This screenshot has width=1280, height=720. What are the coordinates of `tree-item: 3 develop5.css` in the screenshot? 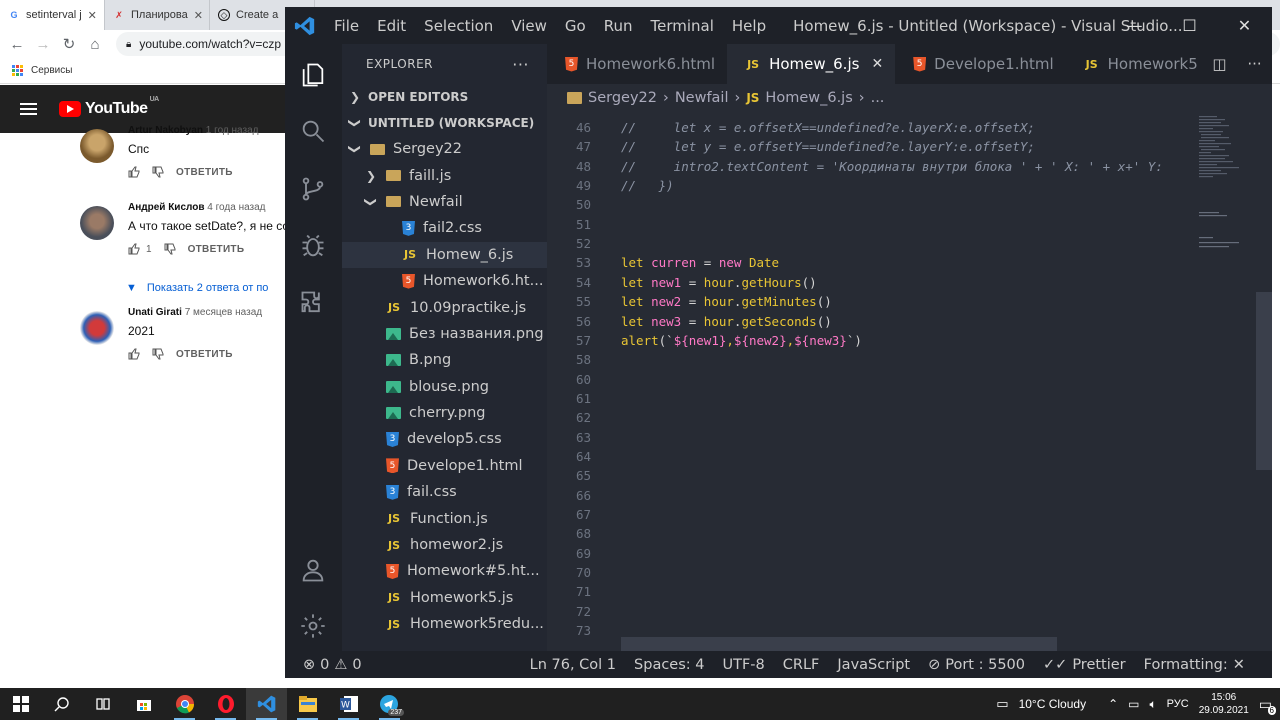 It's located at (444, 439).